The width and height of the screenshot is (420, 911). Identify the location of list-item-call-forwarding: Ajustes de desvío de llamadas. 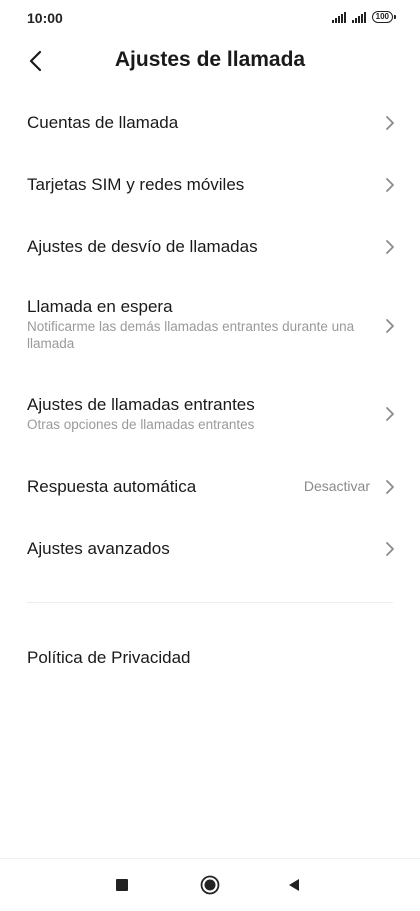
(210, 247).